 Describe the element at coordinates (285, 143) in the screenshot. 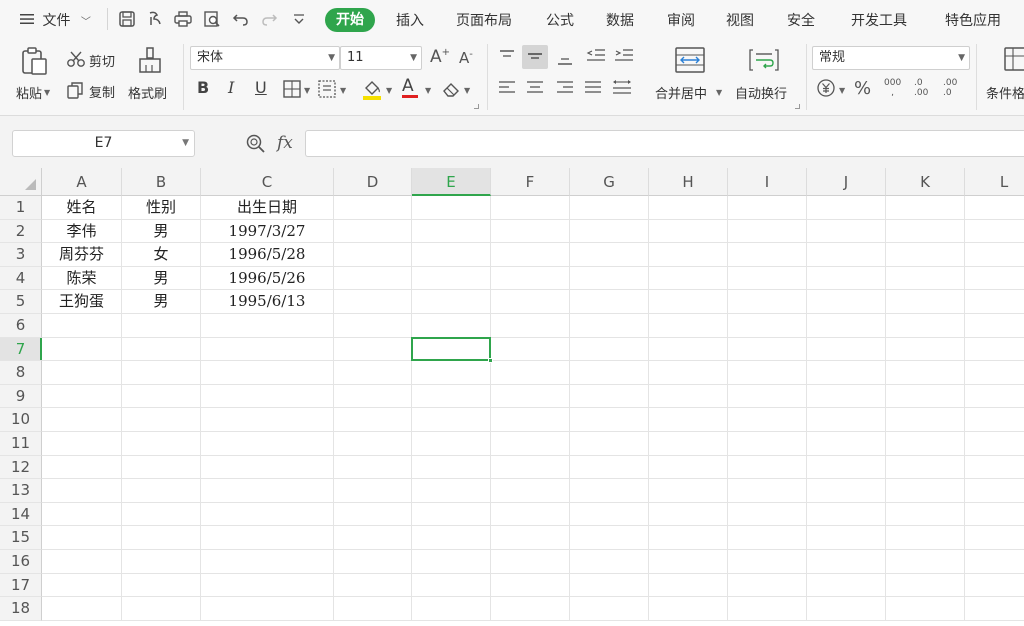

I see `insert-function-button: fx` at that location.